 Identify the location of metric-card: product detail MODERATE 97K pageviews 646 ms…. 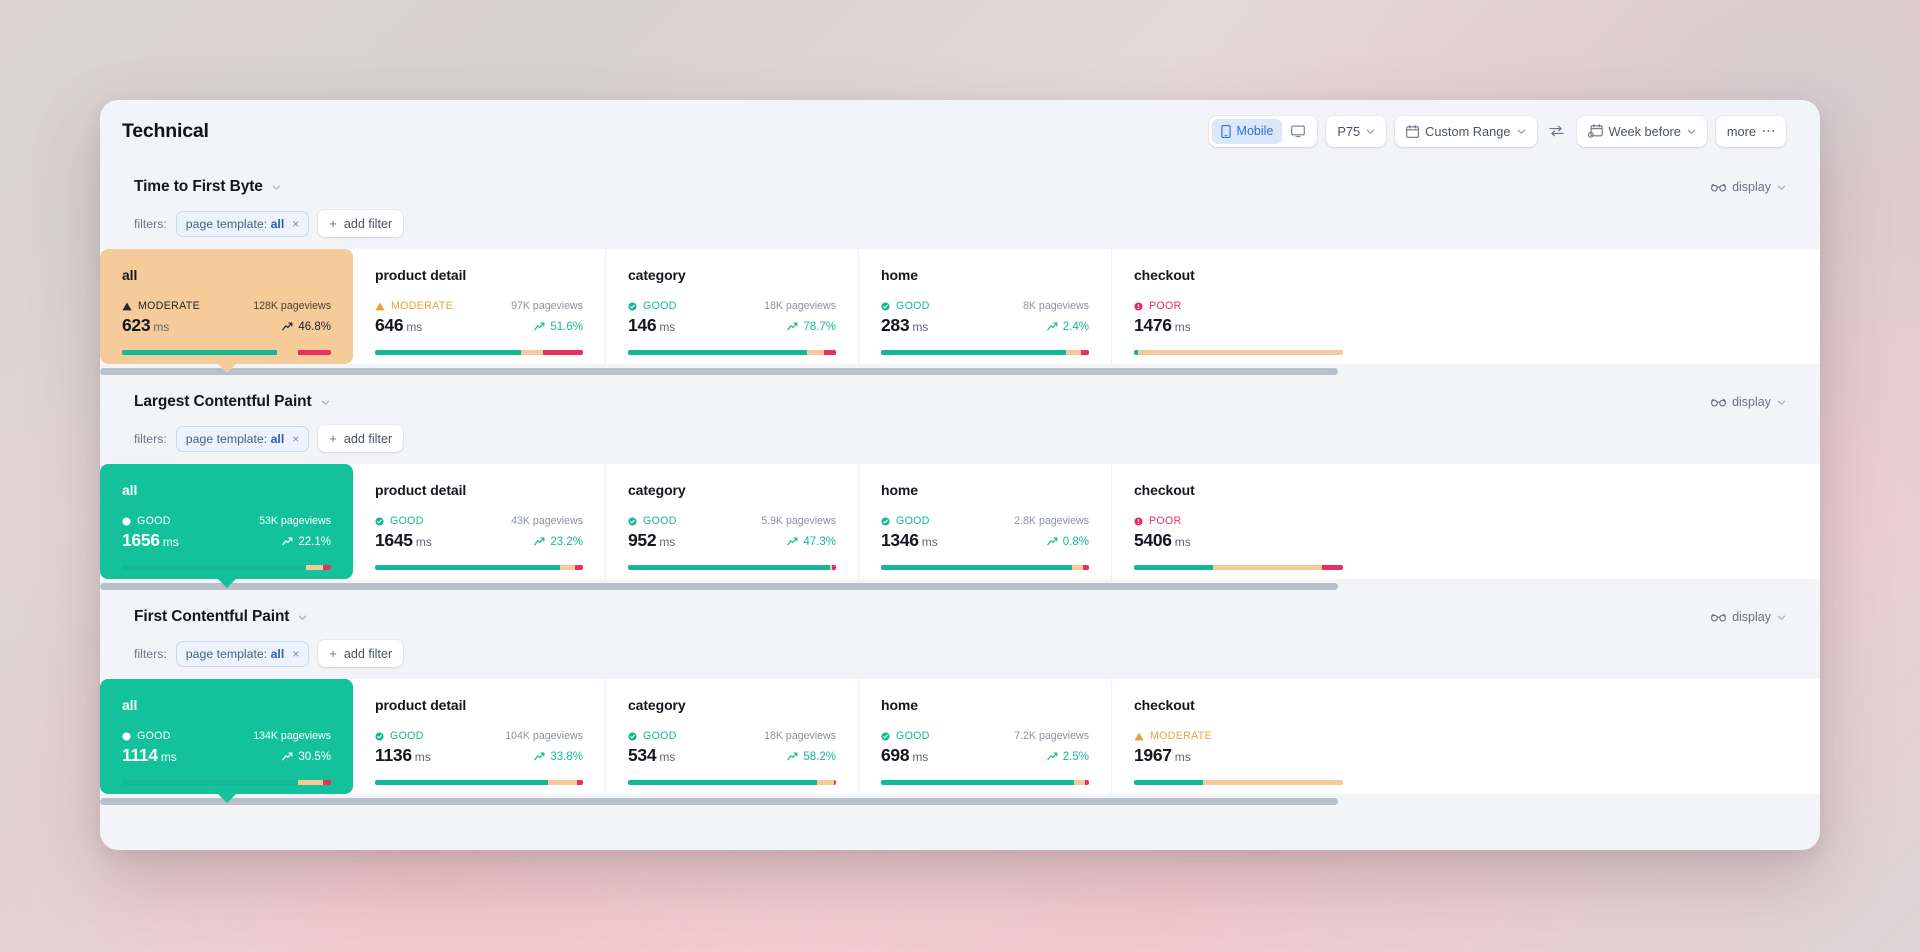
(479, 306).